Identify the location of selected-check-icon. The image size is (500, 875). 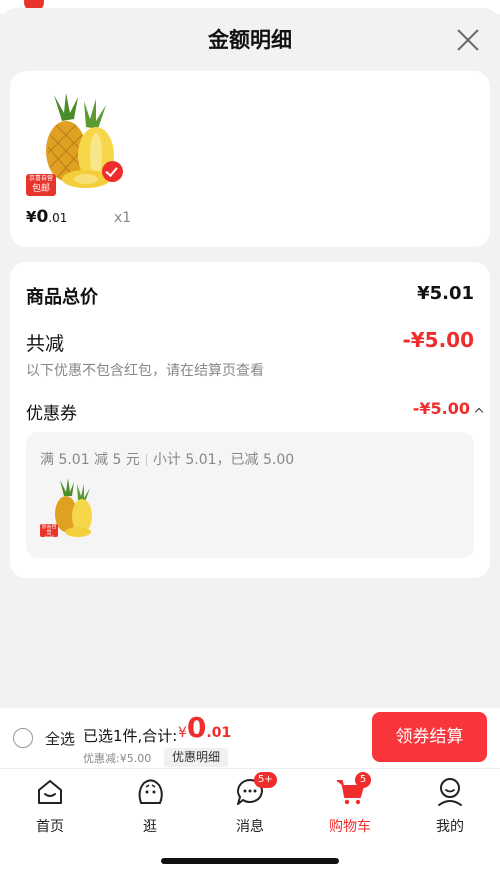
(112, 171).